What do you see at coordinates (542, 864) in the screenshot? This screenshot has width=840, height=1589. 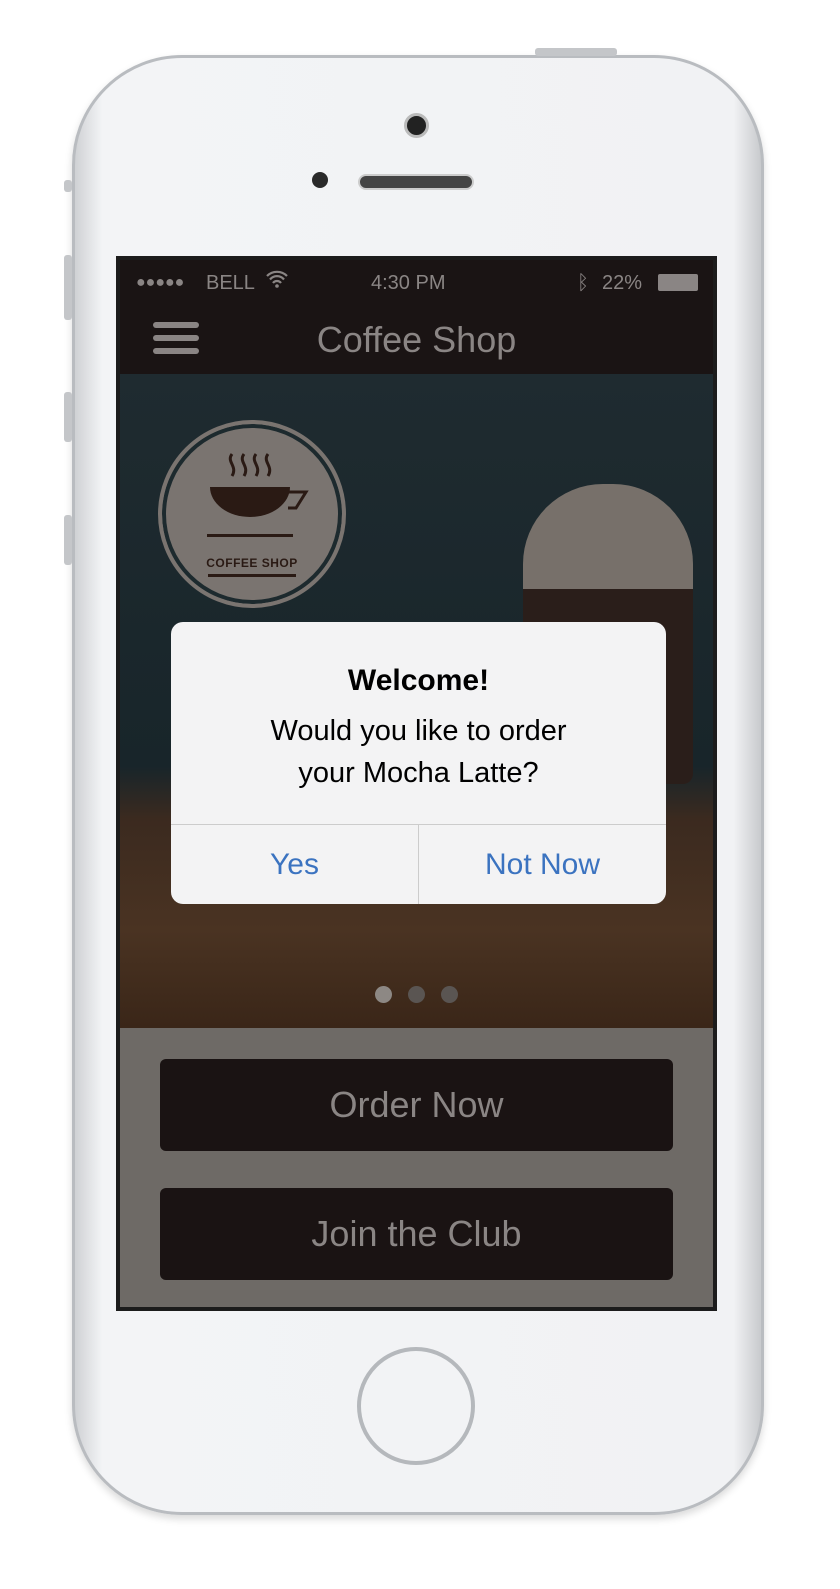 I see `not-now-button: Not Now` at bounding box center [542, 864].